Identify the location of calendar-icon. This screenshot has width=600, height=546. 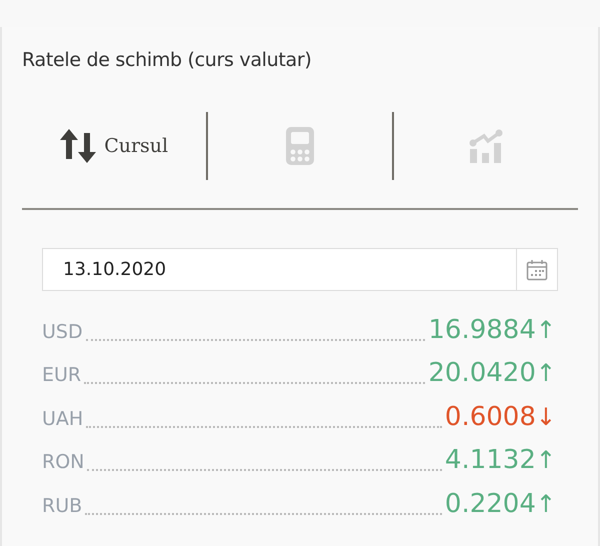
(537, 269).